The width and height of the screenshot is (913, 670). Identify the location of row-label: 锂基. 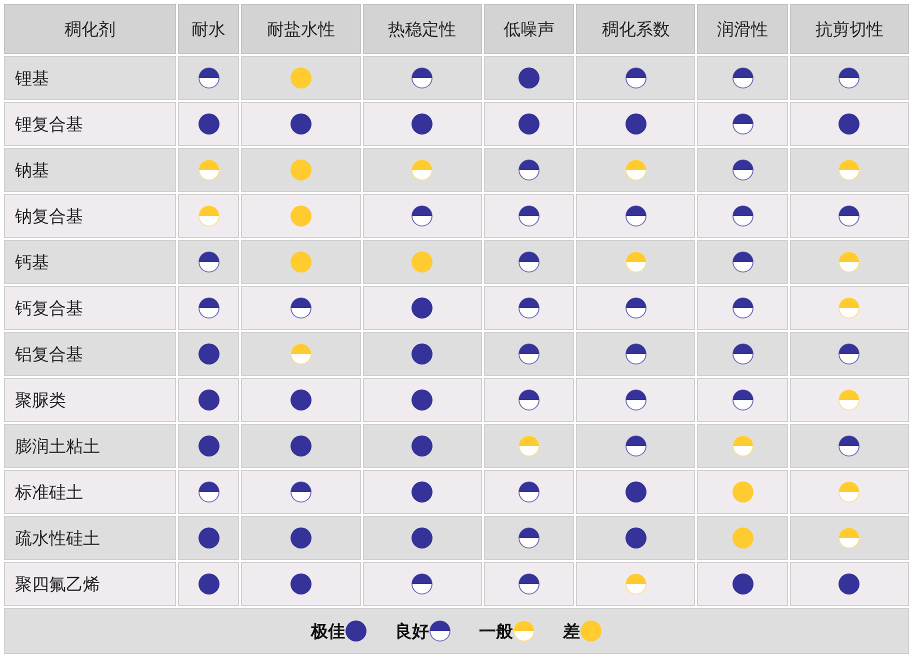
(90, 78).